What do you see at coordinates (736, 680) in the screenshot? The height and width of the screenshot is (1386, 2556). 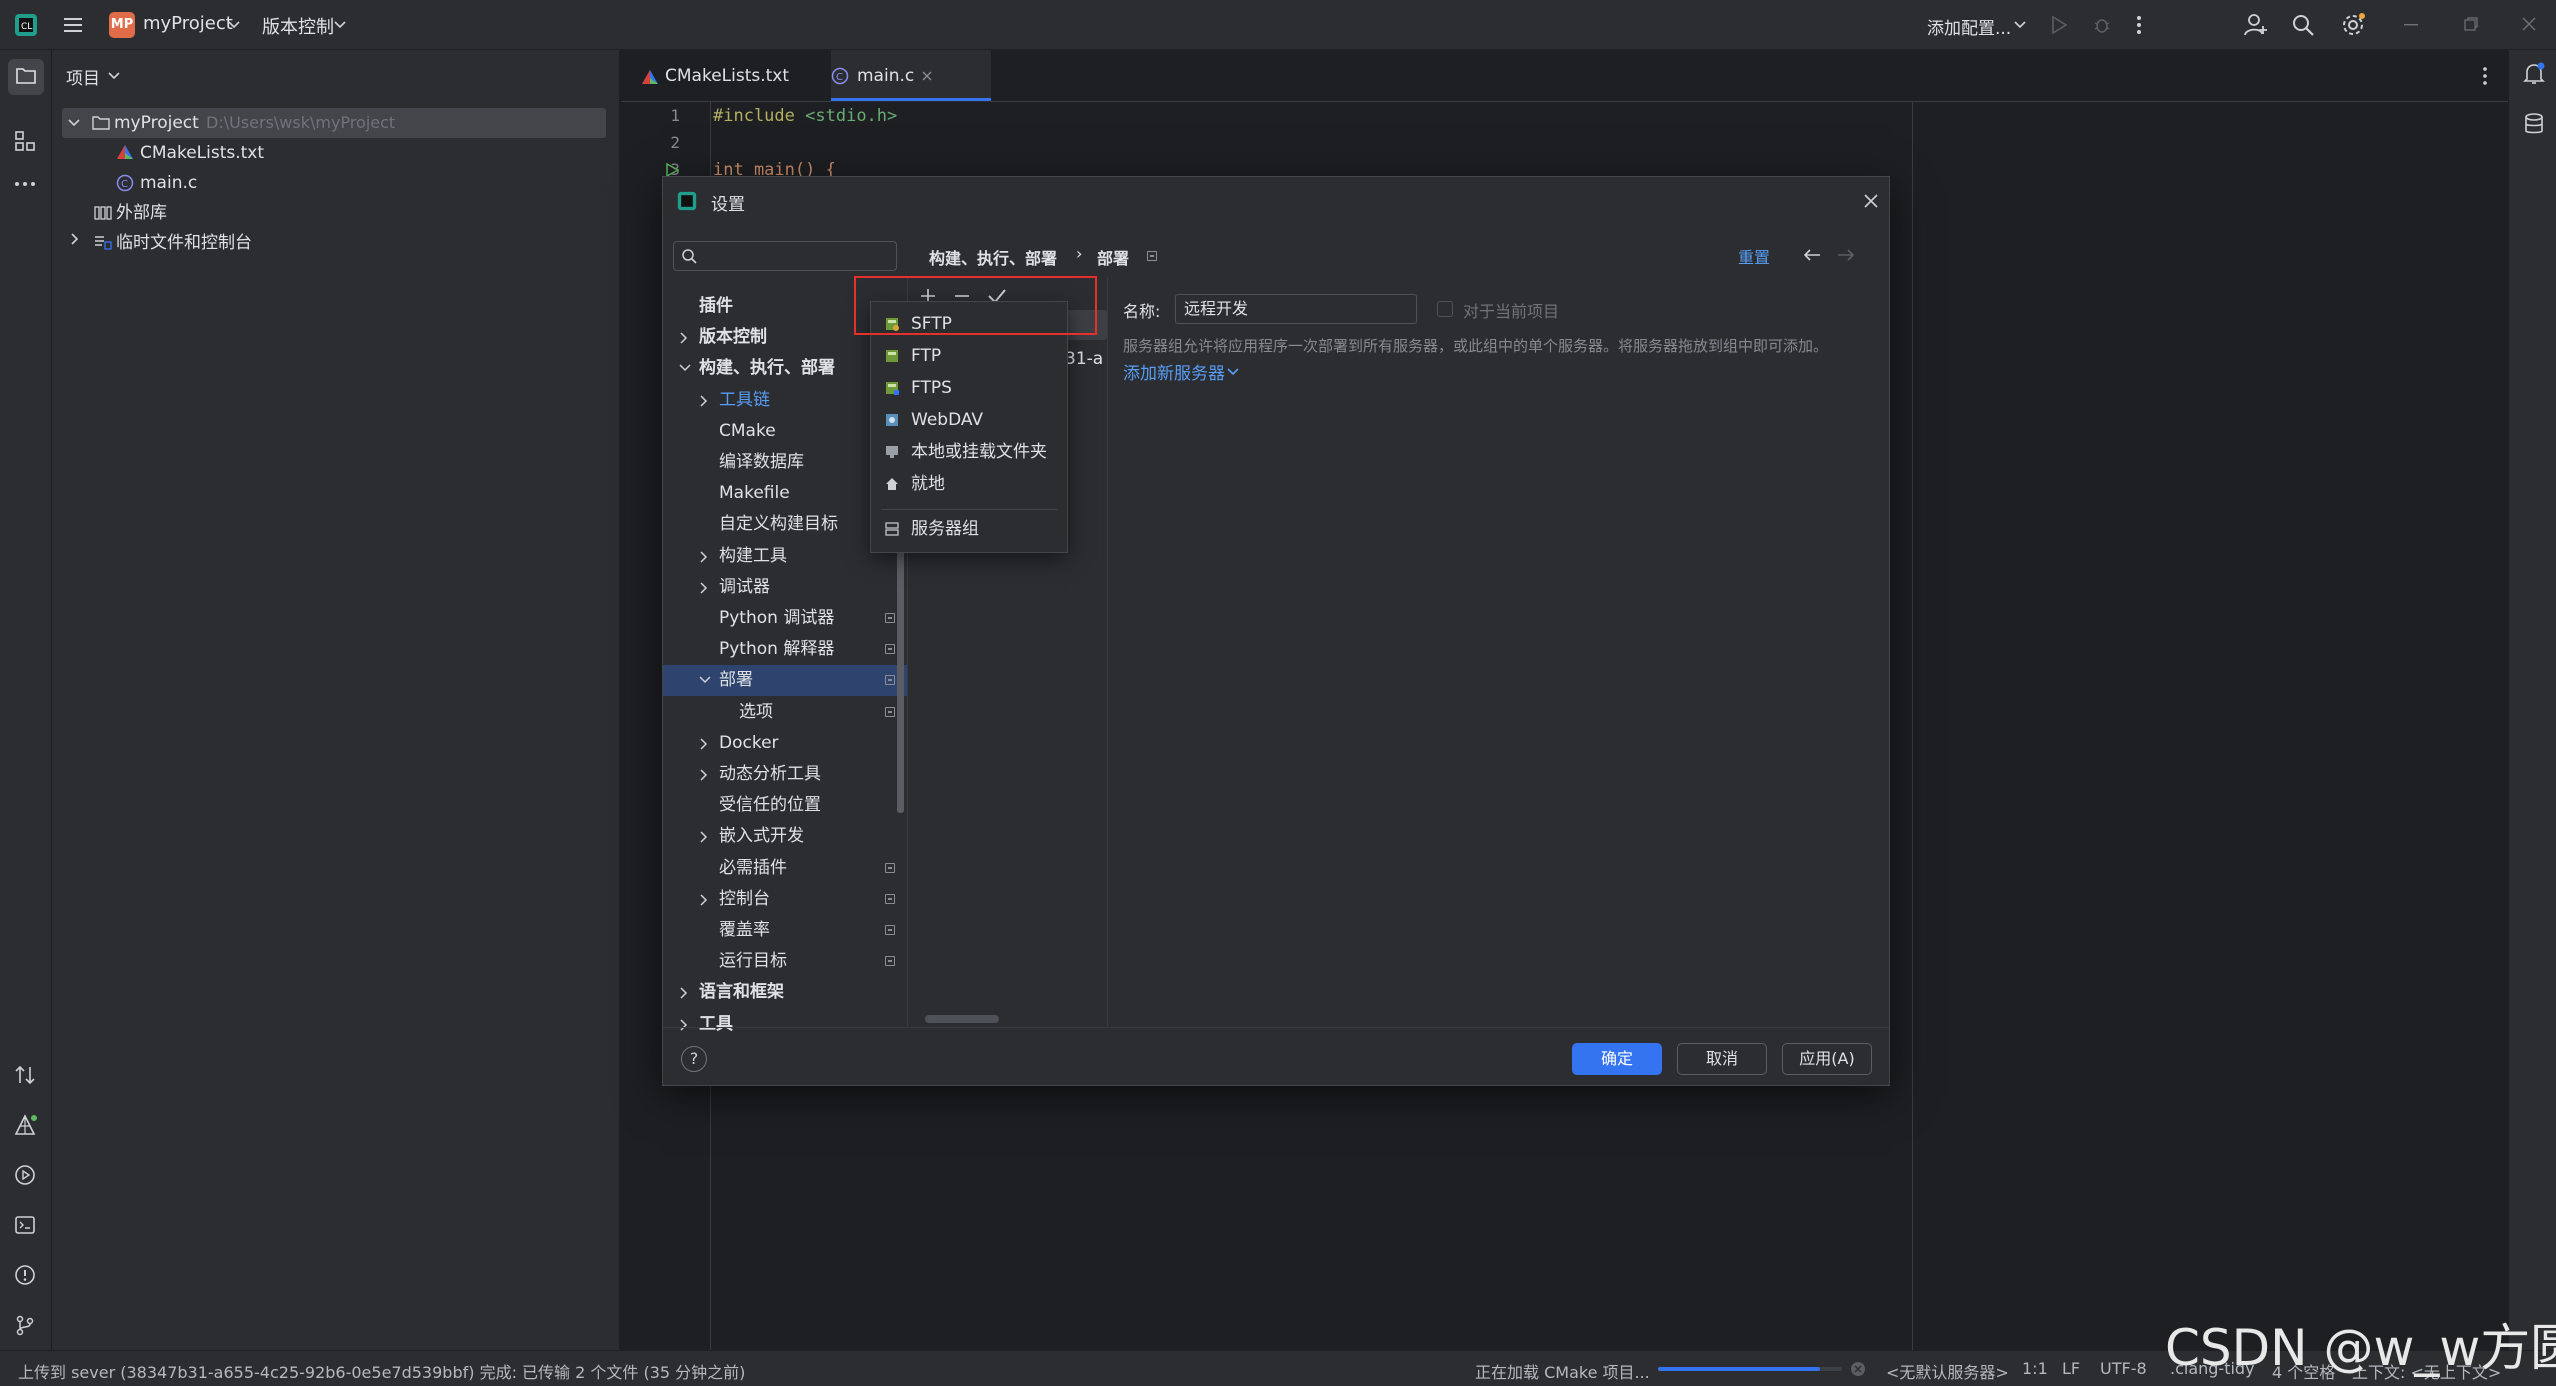 I see `settings-nav-item: 部署` at bounding box center [736, 680].